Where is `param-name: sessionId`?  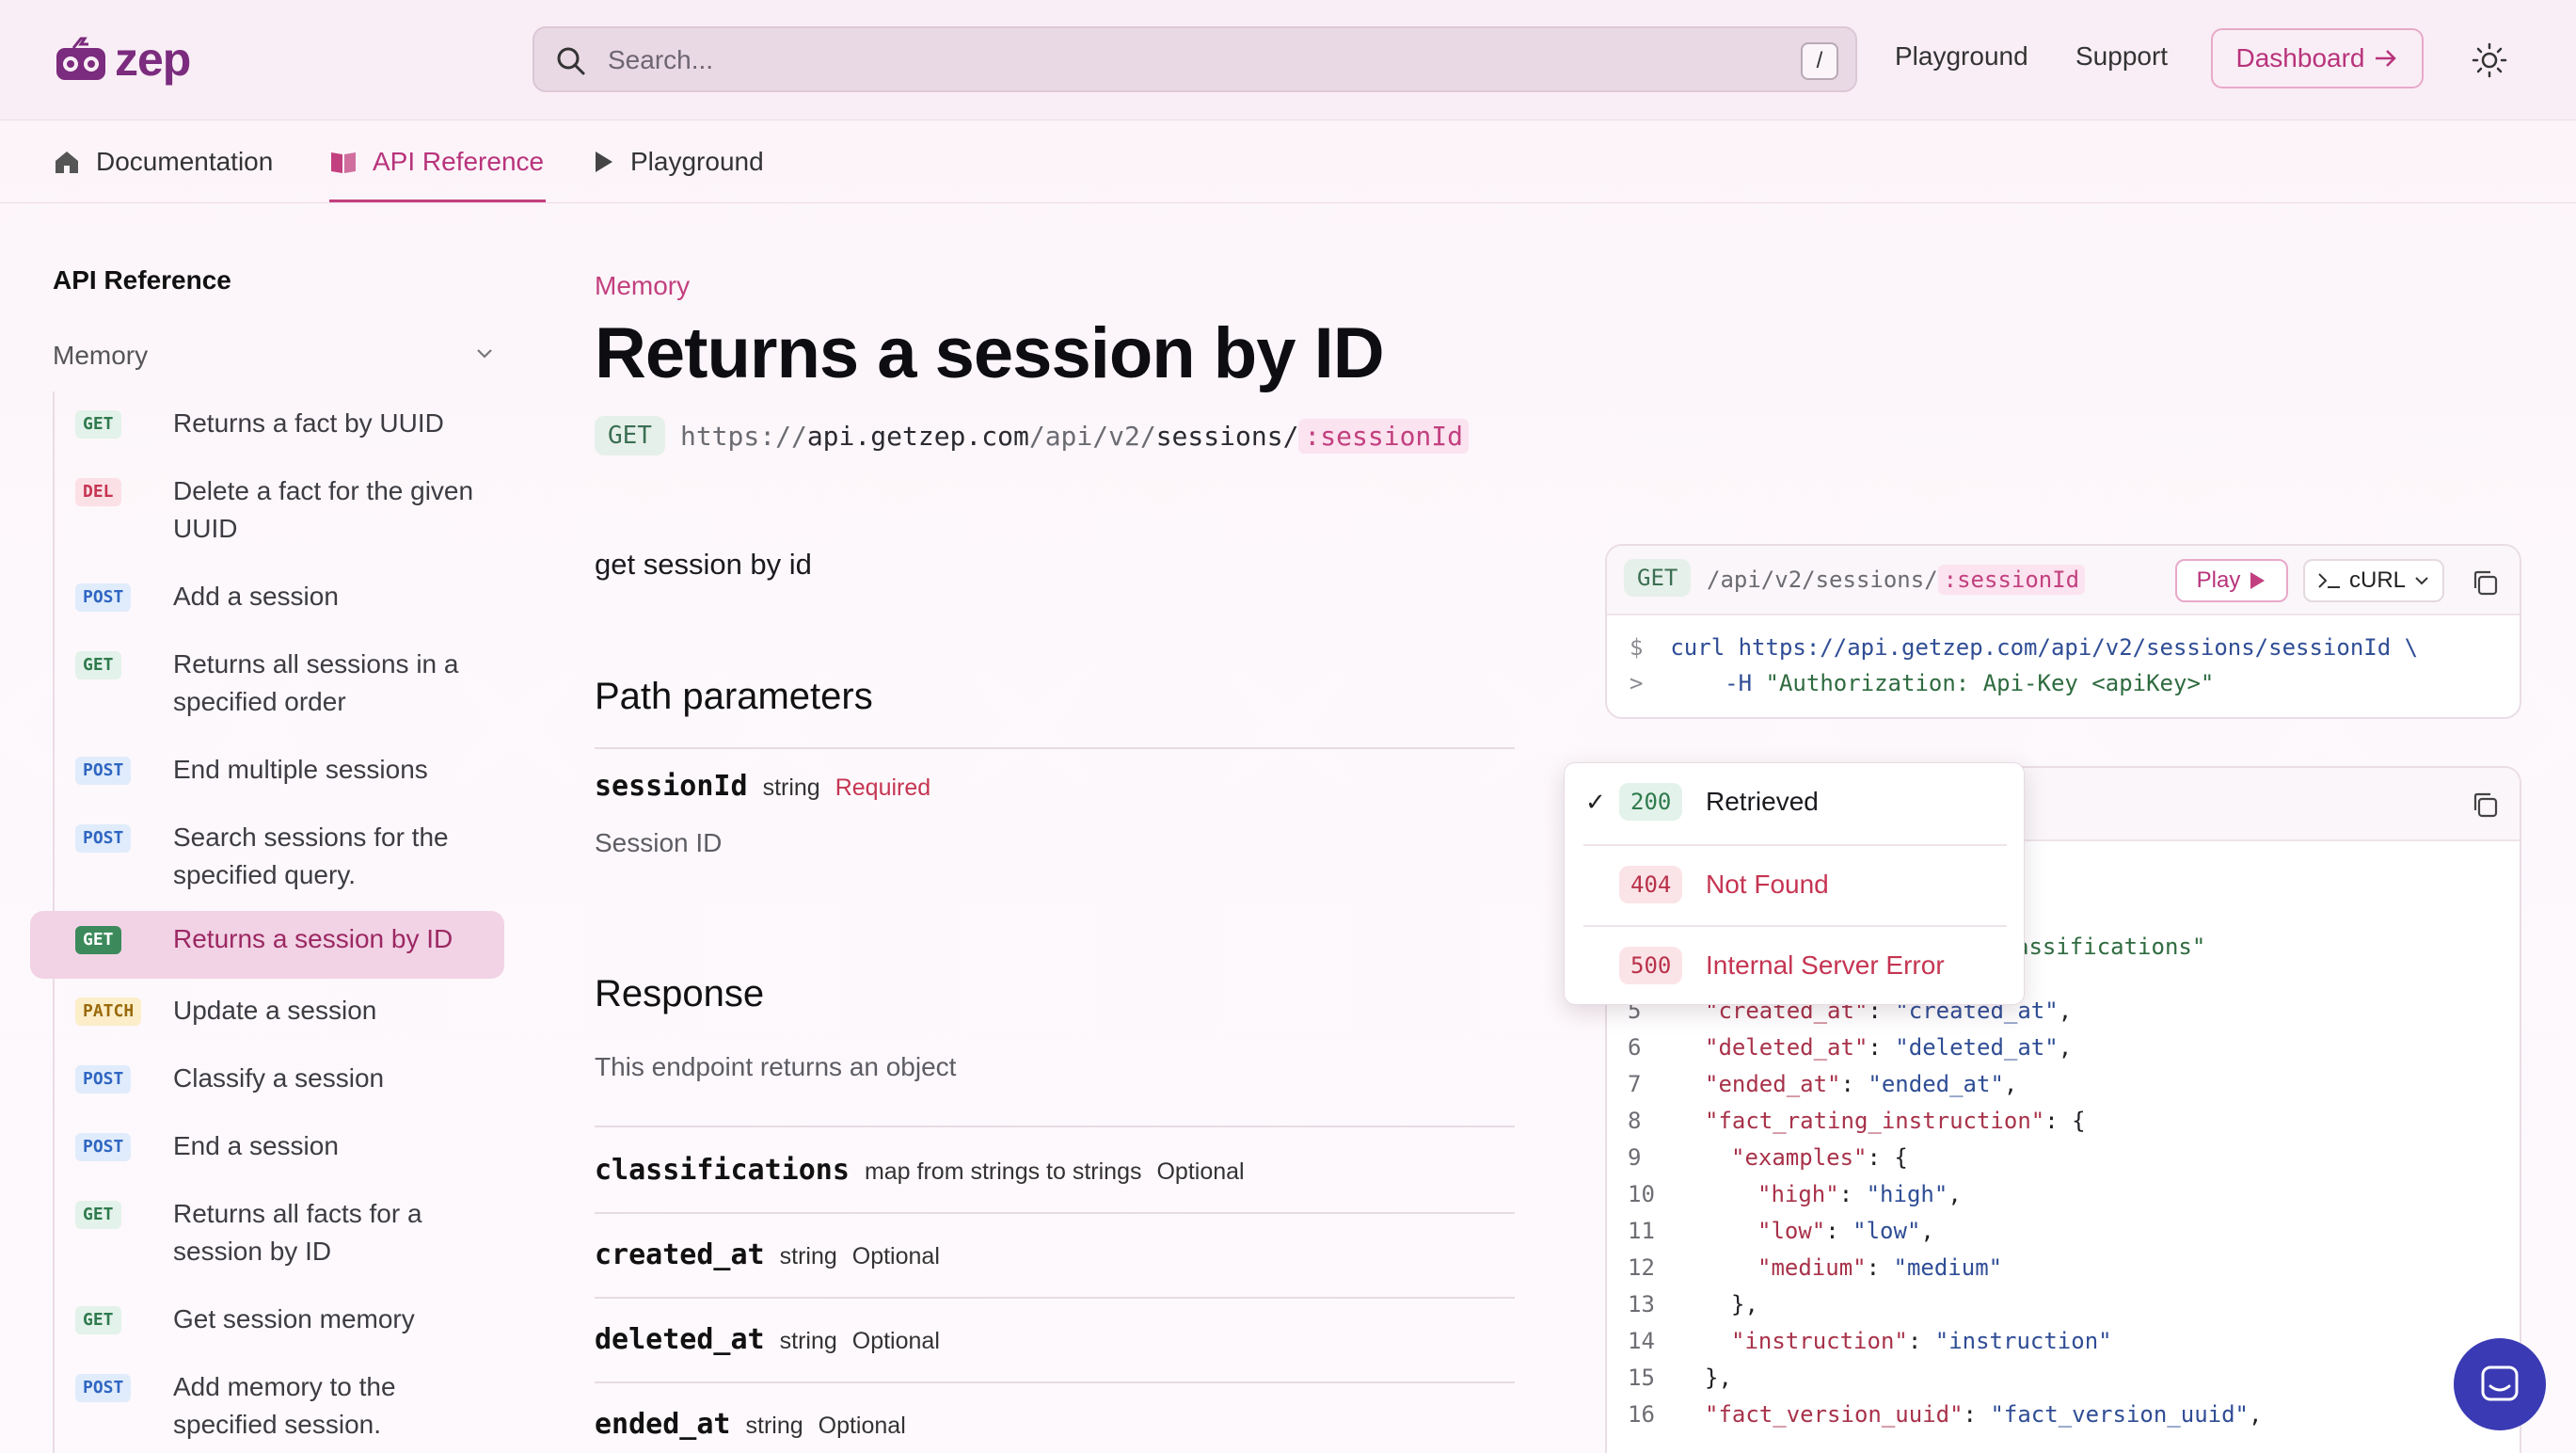
param-name: sessionId is located at coordinates (672, 787).